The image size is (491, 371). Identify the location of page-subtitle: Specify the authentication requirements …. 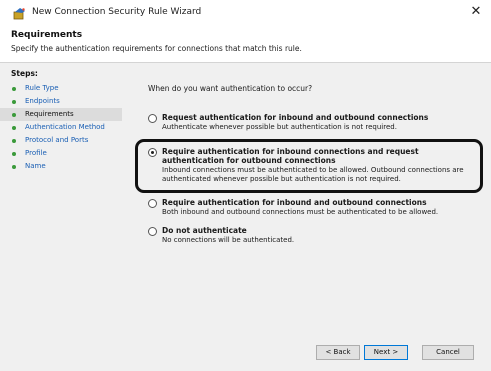
(156, 48).